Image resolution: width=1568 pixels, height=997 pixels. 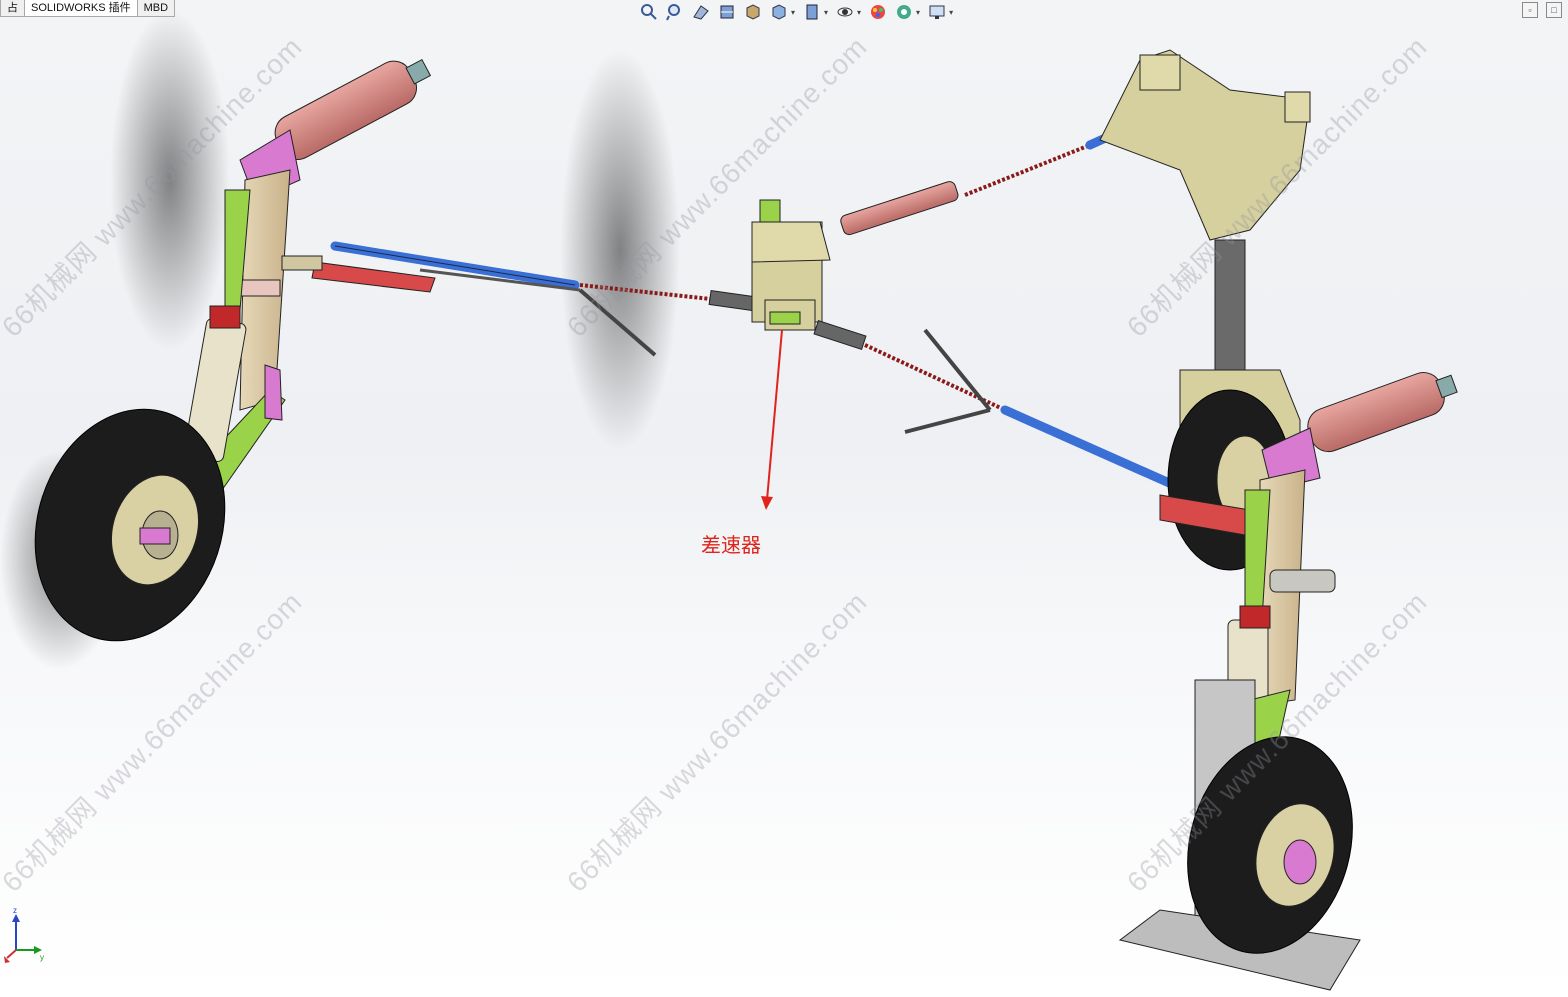 What do you see at coordinates (675, 12) in the screenshot?
I see `zoom-to-area-icon` at bounding box center [675, 12].